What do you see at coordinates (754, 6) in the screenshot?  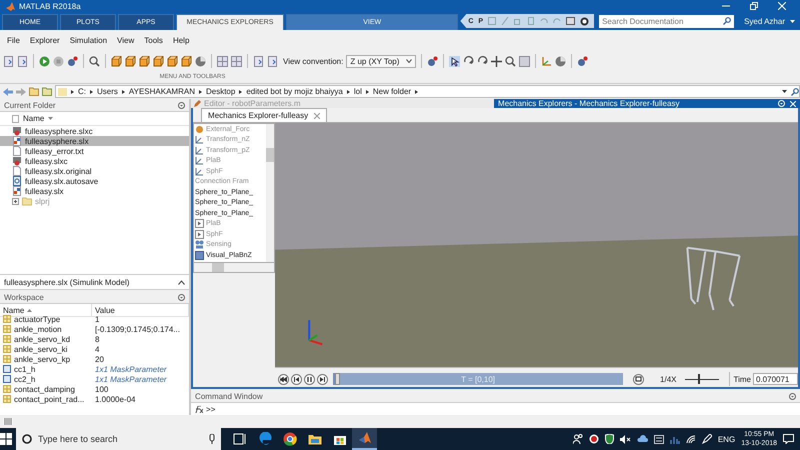 I see `restore-icon` at bounding box center [754, 6].